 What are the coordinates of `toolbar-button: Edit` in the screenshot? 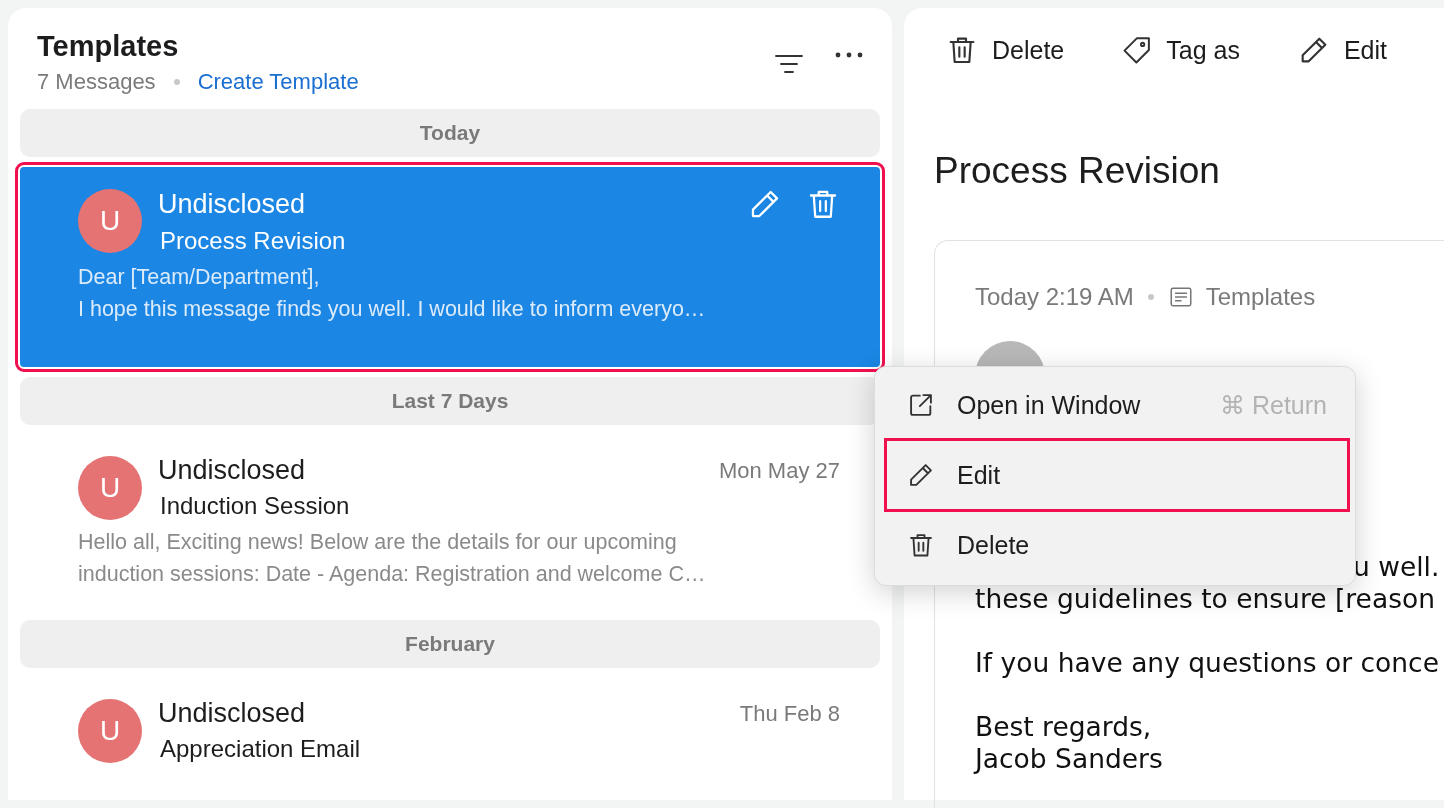 It's located at (1342, 50).